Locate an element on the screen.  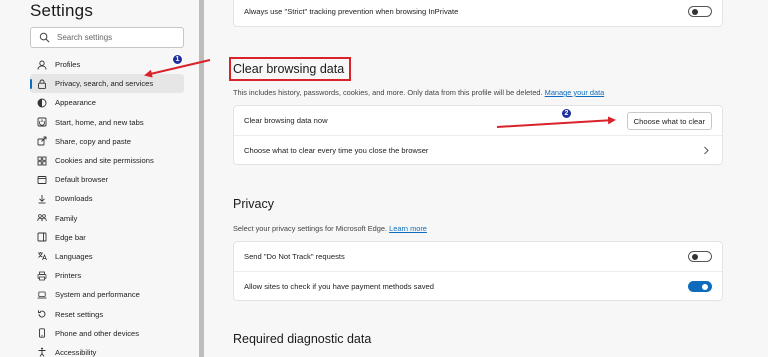
setting-row-do-not-track: Send "Do Not Track" requests is located at coordinates (478, 256).